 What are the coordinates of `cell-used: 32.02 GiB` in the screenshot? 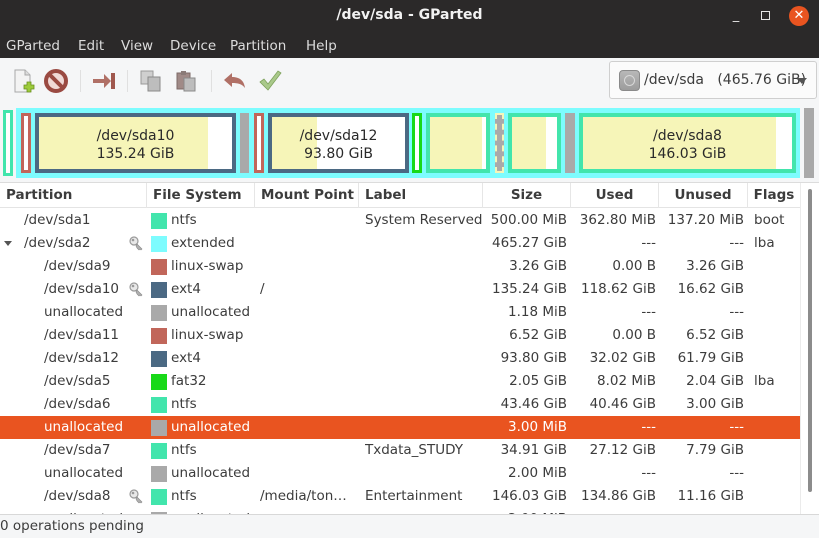 It's located at (622, 358).